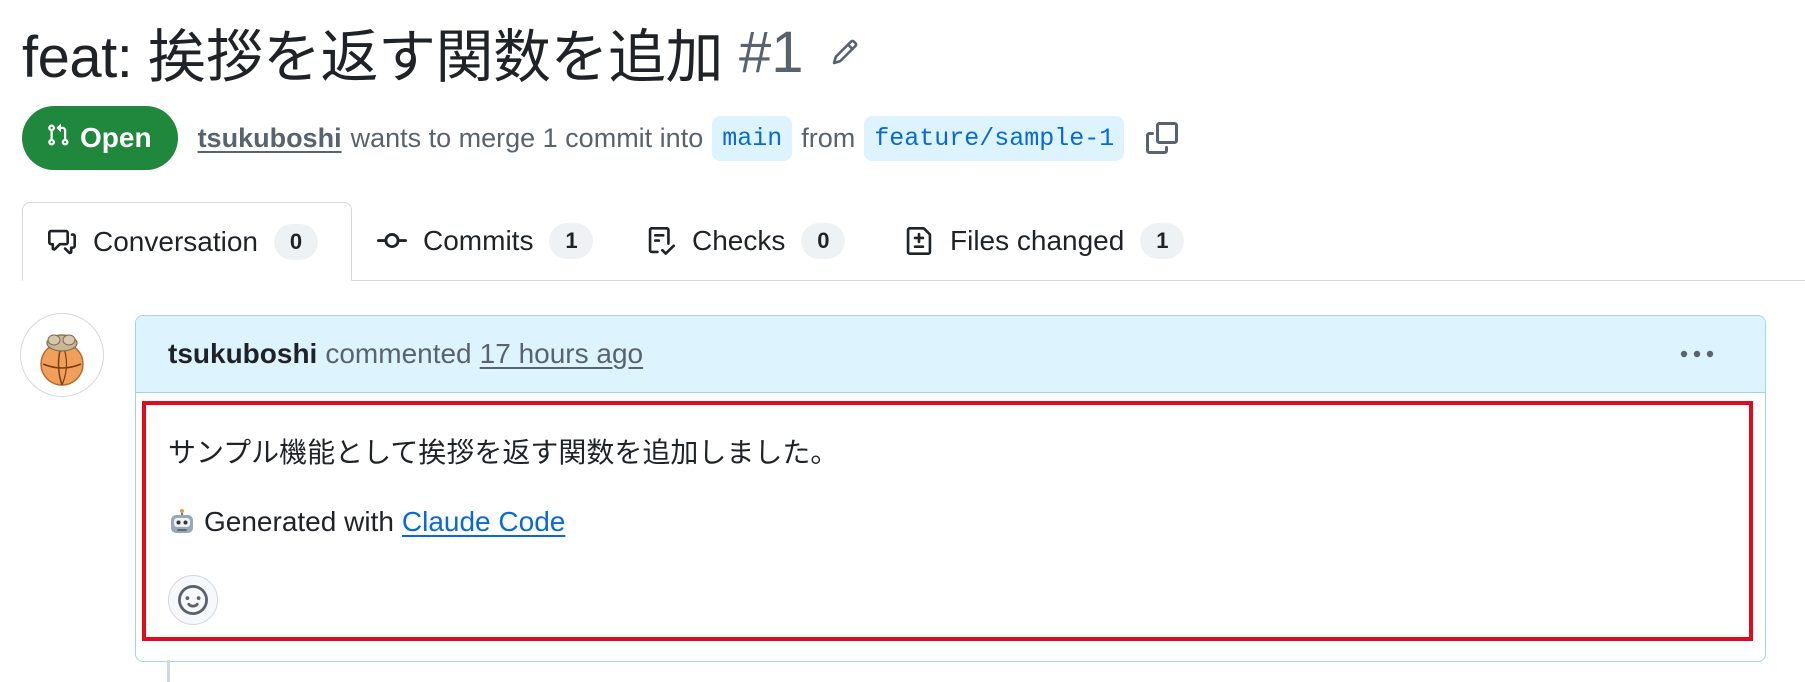  I want to click on smiley-icon, so click(193, 600).